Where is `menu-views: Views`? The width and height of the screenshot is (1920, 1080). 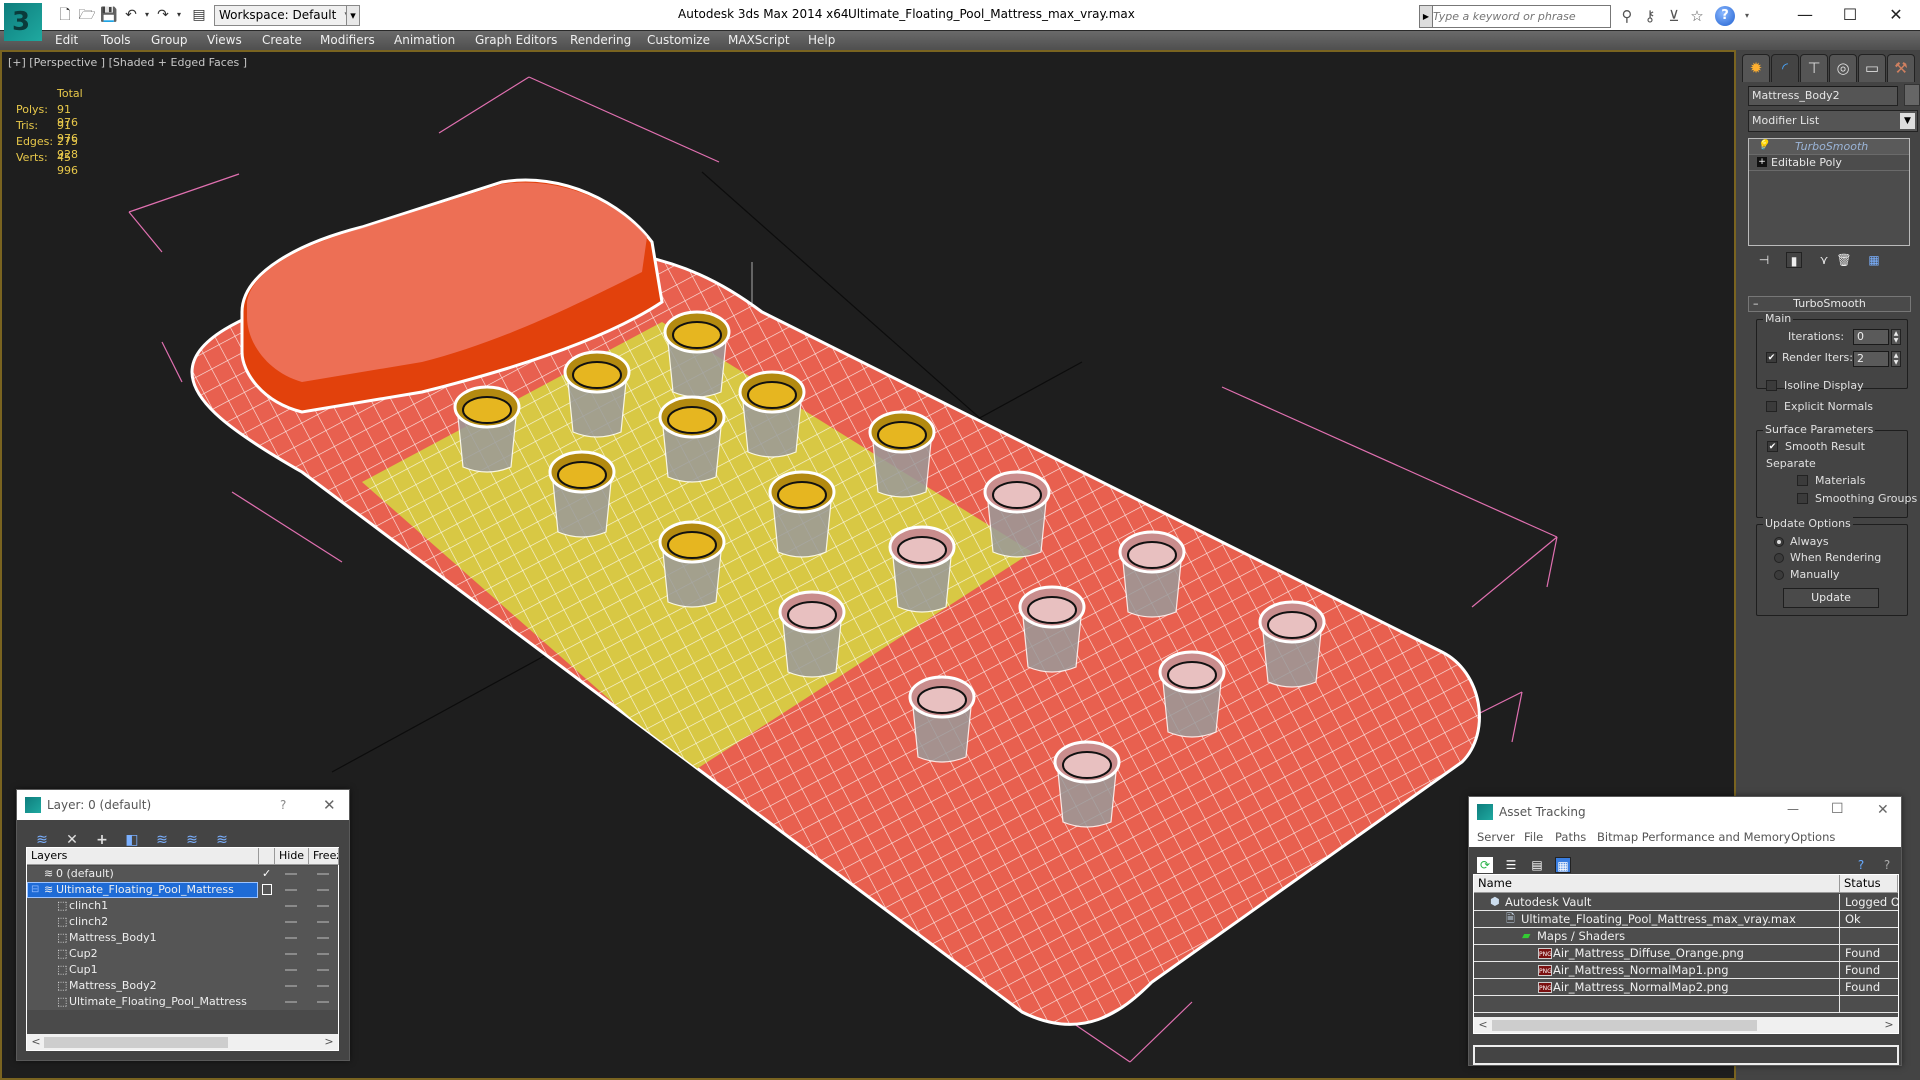 menu-views: Views is located at coordinates (224, 40).